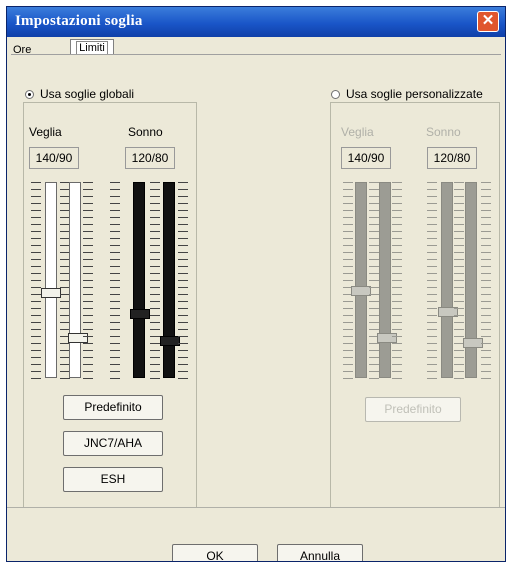 The width and height of the screenshot is (512, 566). What do you see at coordinates (361, 280) in the screenshot?
I see `custom-veglia-systolic-slider` at bounding box center [361, 280].